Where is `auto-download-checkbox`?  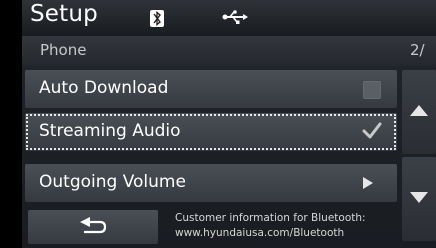 auto-download-checkbox is located at coordinates (372, 90).